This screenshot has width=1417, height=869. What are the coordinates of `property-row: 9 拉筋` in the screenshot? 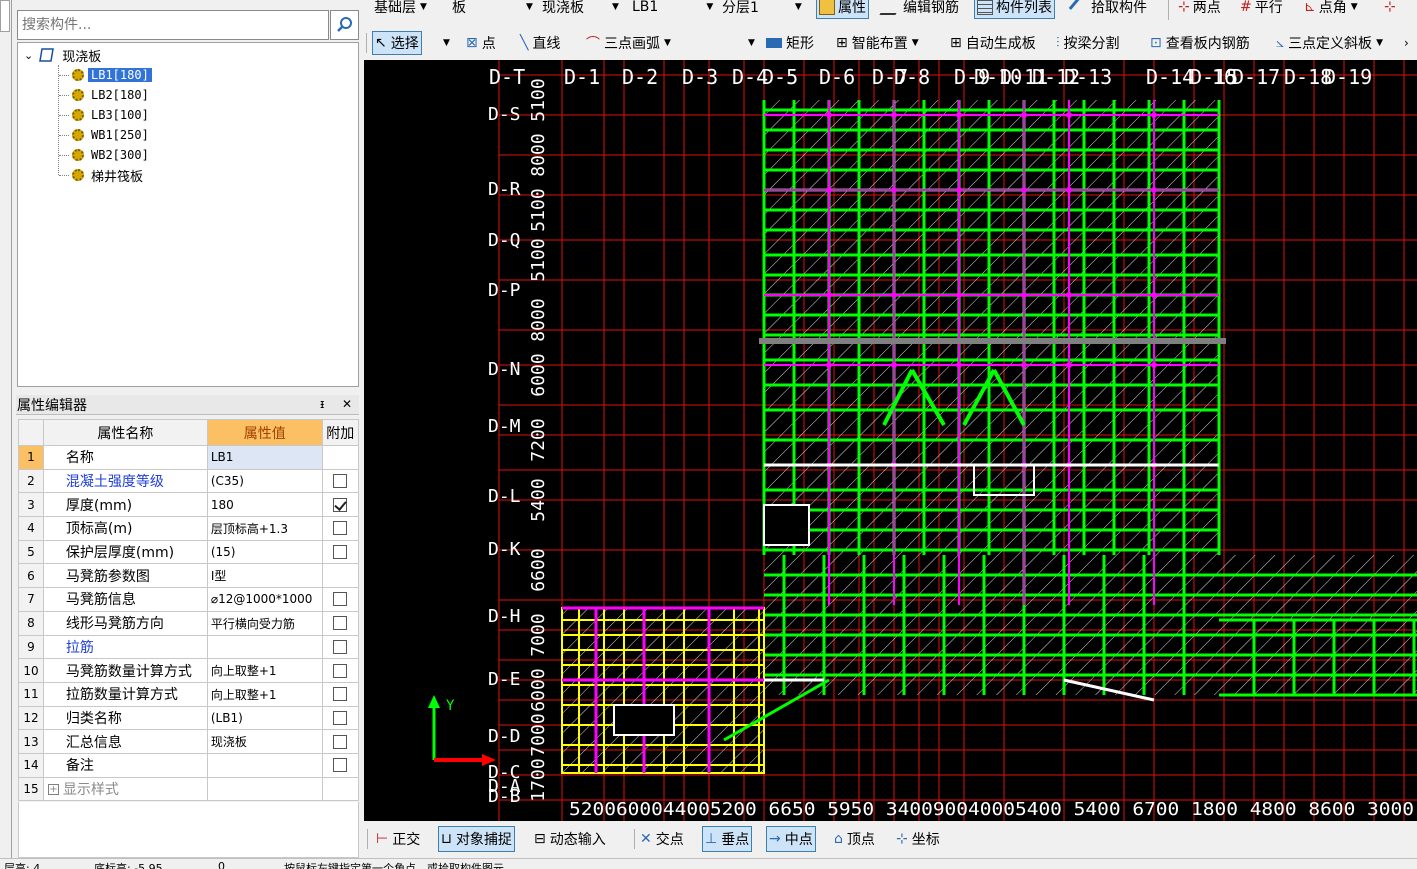 It's located at (189, 647).